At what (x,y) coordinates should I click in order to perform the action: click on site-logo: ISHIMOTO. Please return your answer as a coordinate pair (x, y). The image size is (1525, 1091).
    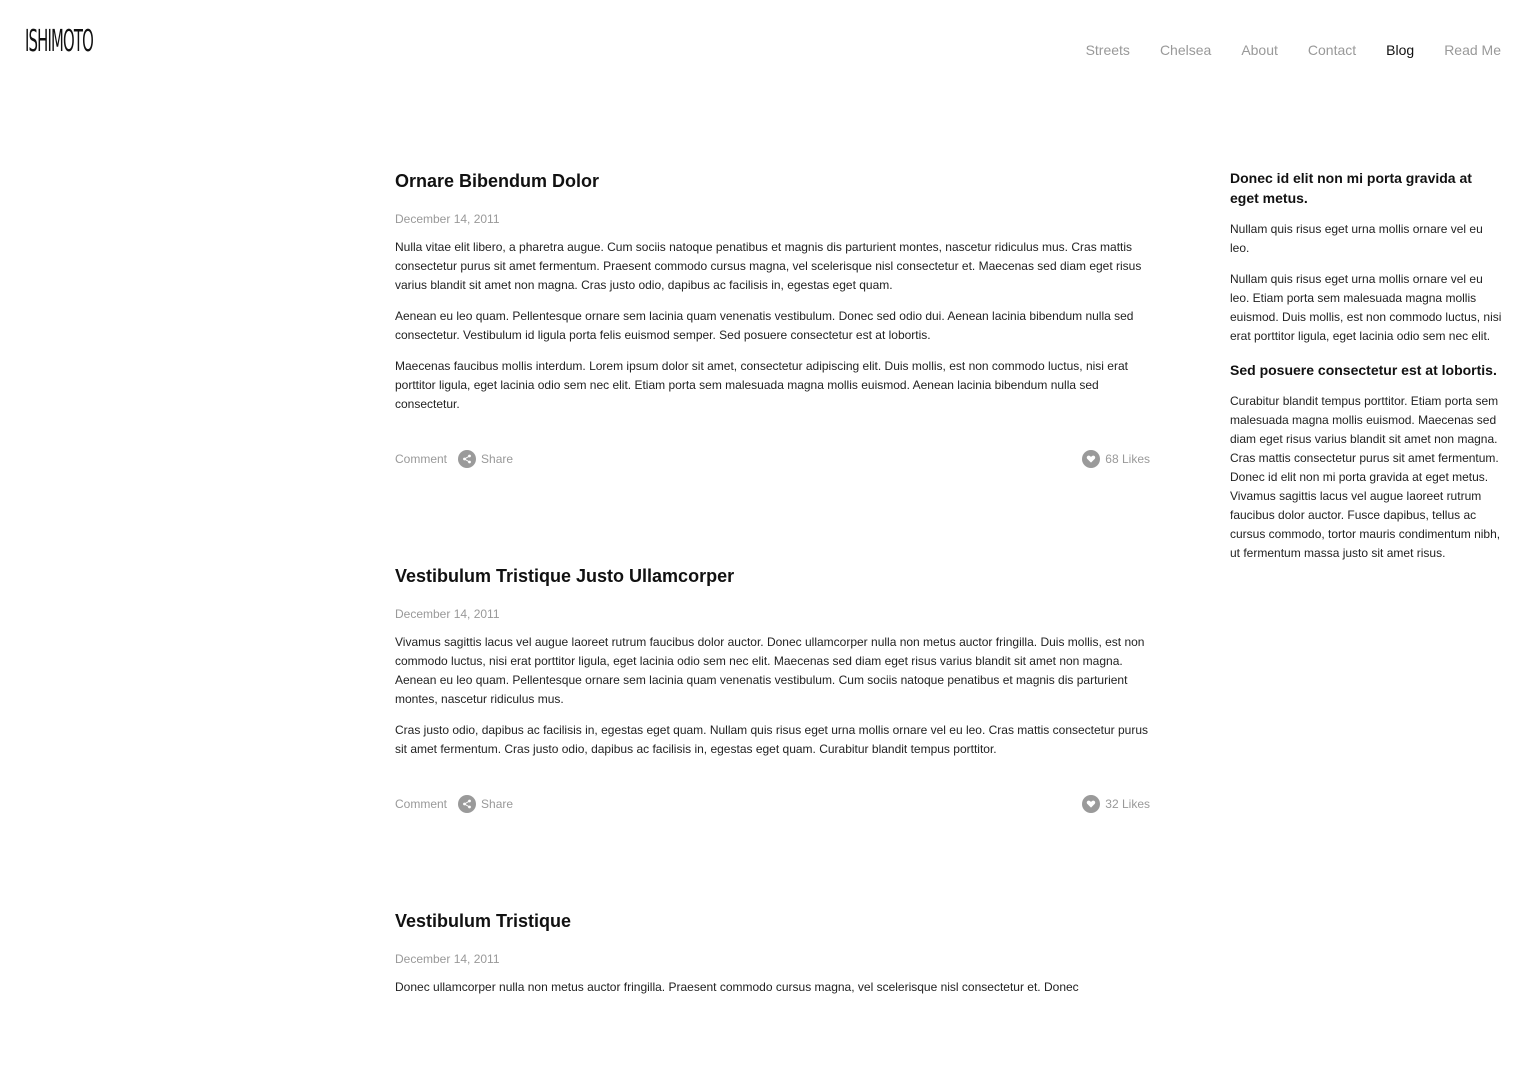
    Looking at the image, I should click on (59, 42).